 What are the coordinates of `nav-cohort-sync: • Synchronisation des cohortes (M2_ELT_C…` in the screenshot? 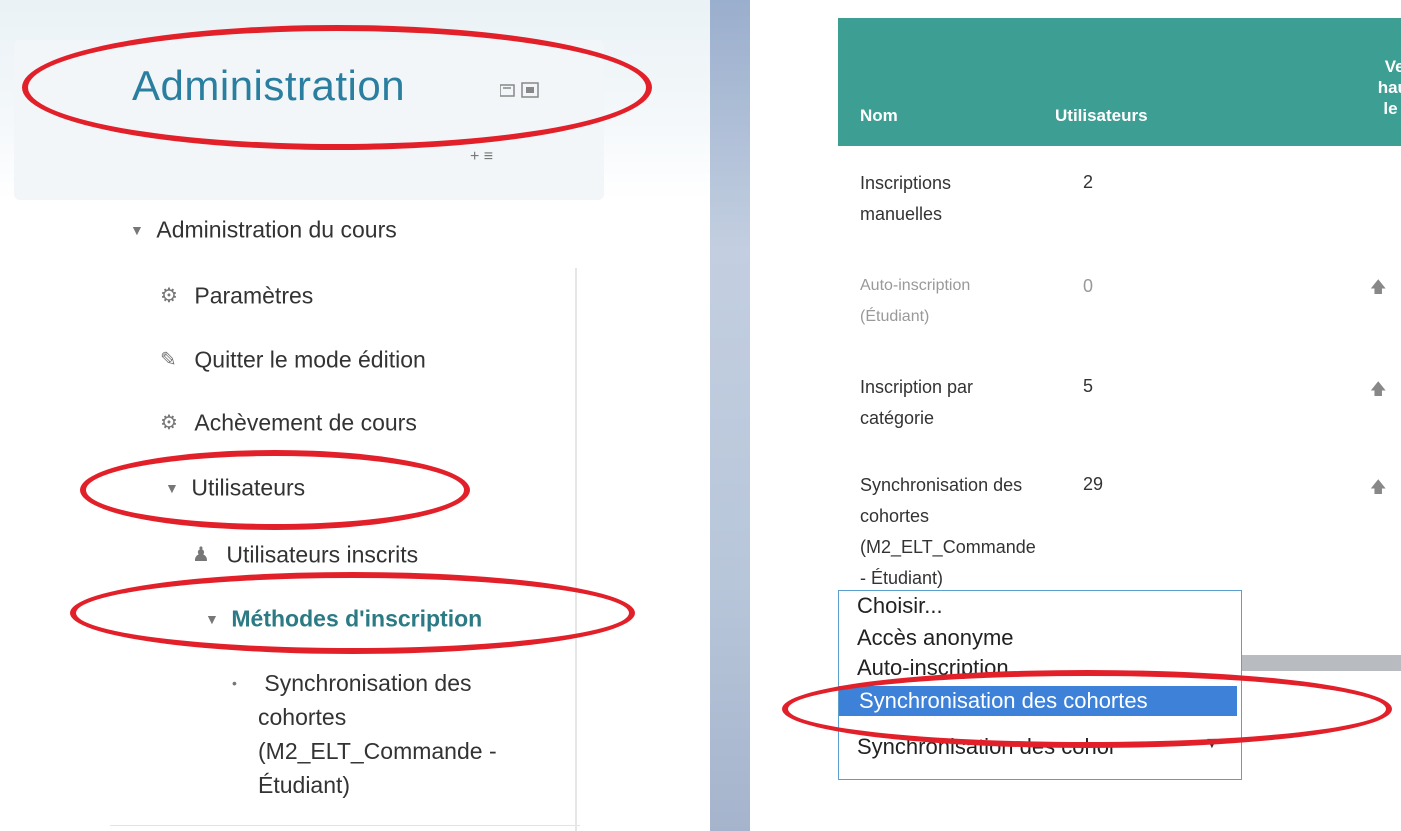 It's located at (364, 733).